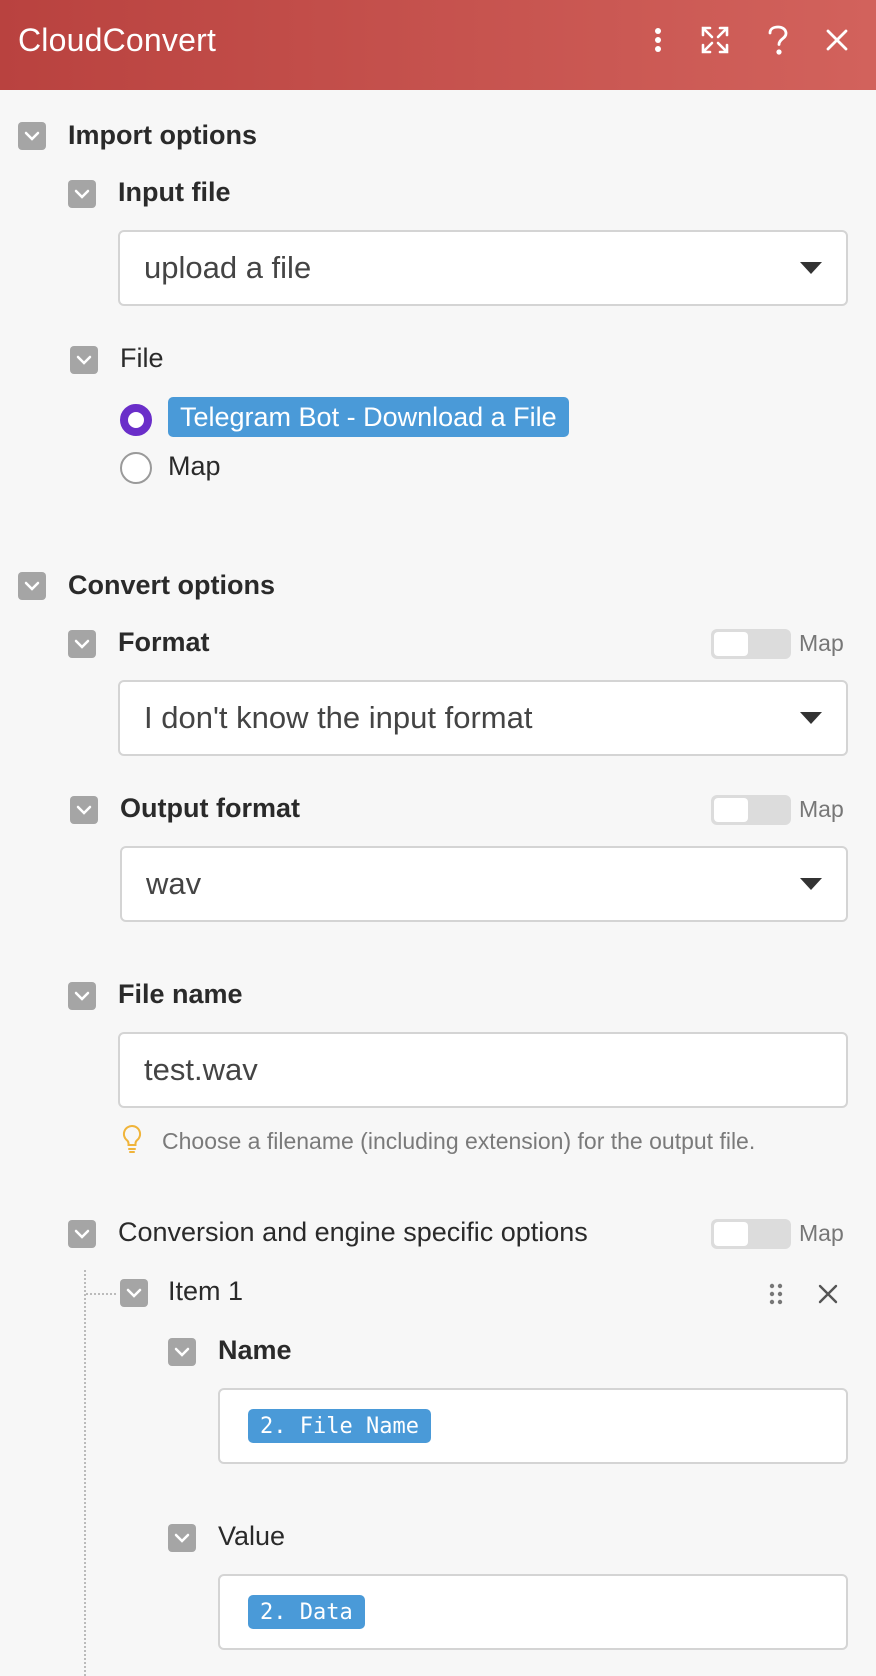  Describe the element at coordinates (658, 40) in the screenshot. I see `more-options-icon` at that location.